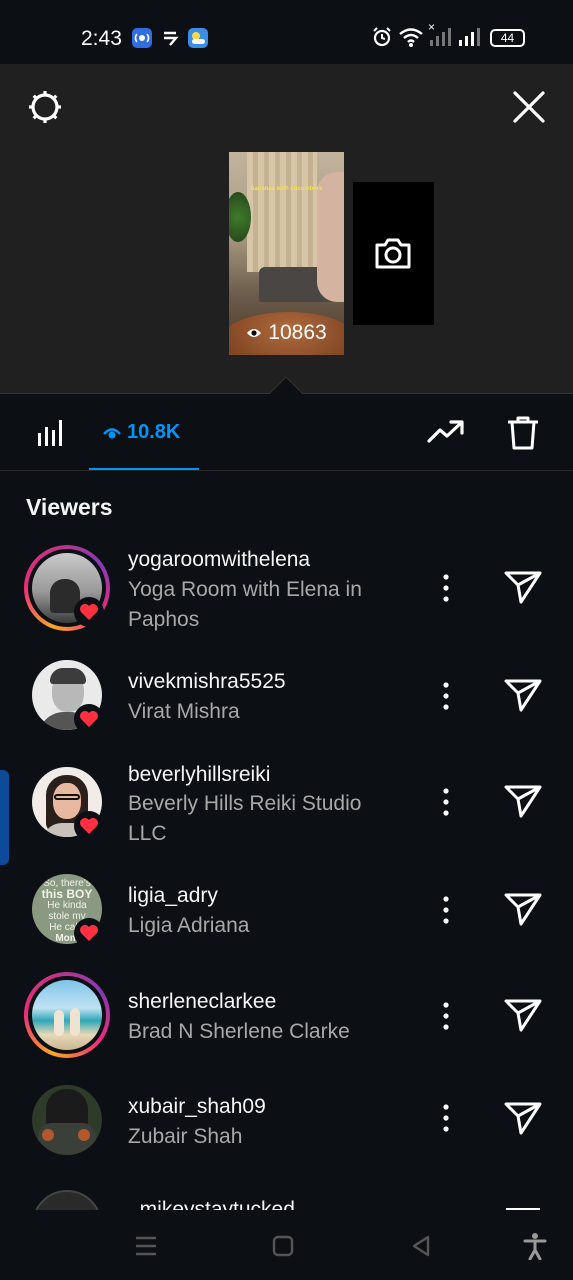 This screenshot has width=573, height=1280. What do you see at coordinates (154, 432) in the screenshot?
I see `views-count-label: 10.8K` at bounding box center [154, 432].